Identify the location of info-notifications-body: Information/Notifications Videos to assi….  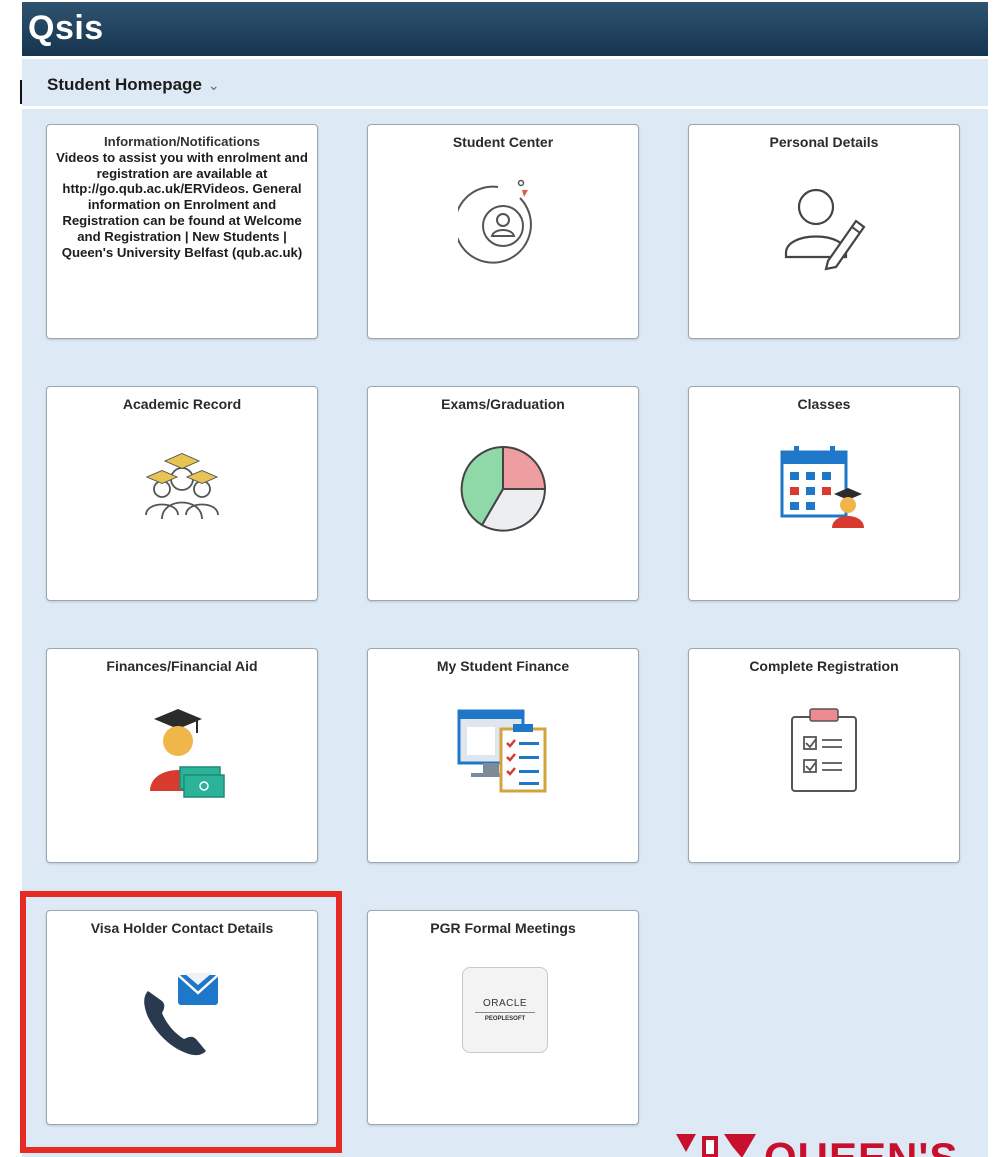
(182, 236).